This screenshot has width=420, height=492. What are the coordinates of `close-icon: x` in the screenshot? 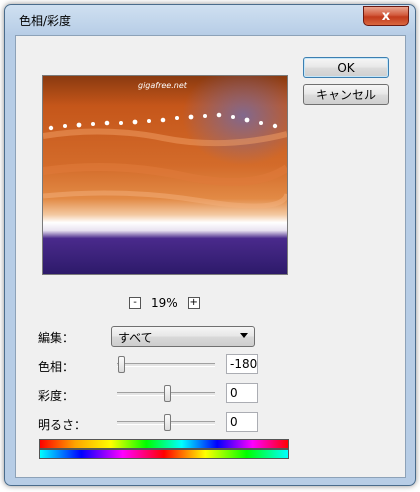 It's located at (386, 16).